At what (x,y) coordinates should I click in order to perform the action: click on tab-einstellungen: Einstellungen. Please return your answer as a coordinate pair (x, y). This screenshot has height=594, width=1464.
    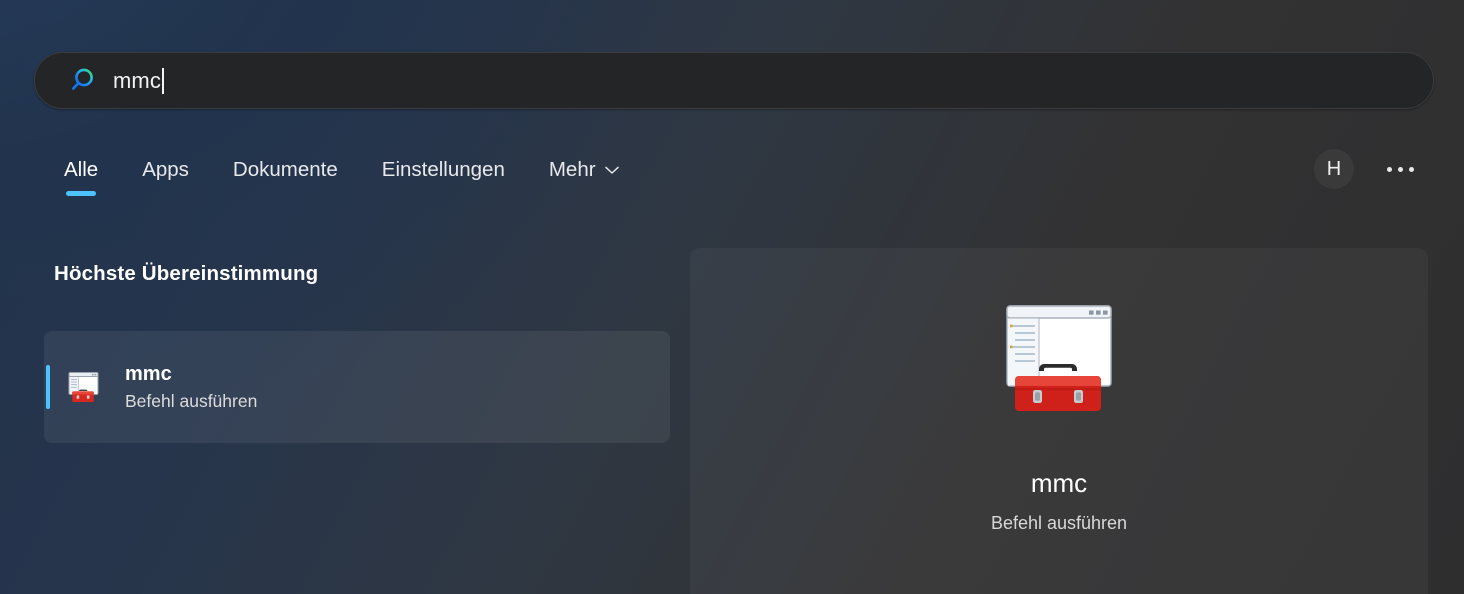
    Looking at the image, I should click on (443, 178).